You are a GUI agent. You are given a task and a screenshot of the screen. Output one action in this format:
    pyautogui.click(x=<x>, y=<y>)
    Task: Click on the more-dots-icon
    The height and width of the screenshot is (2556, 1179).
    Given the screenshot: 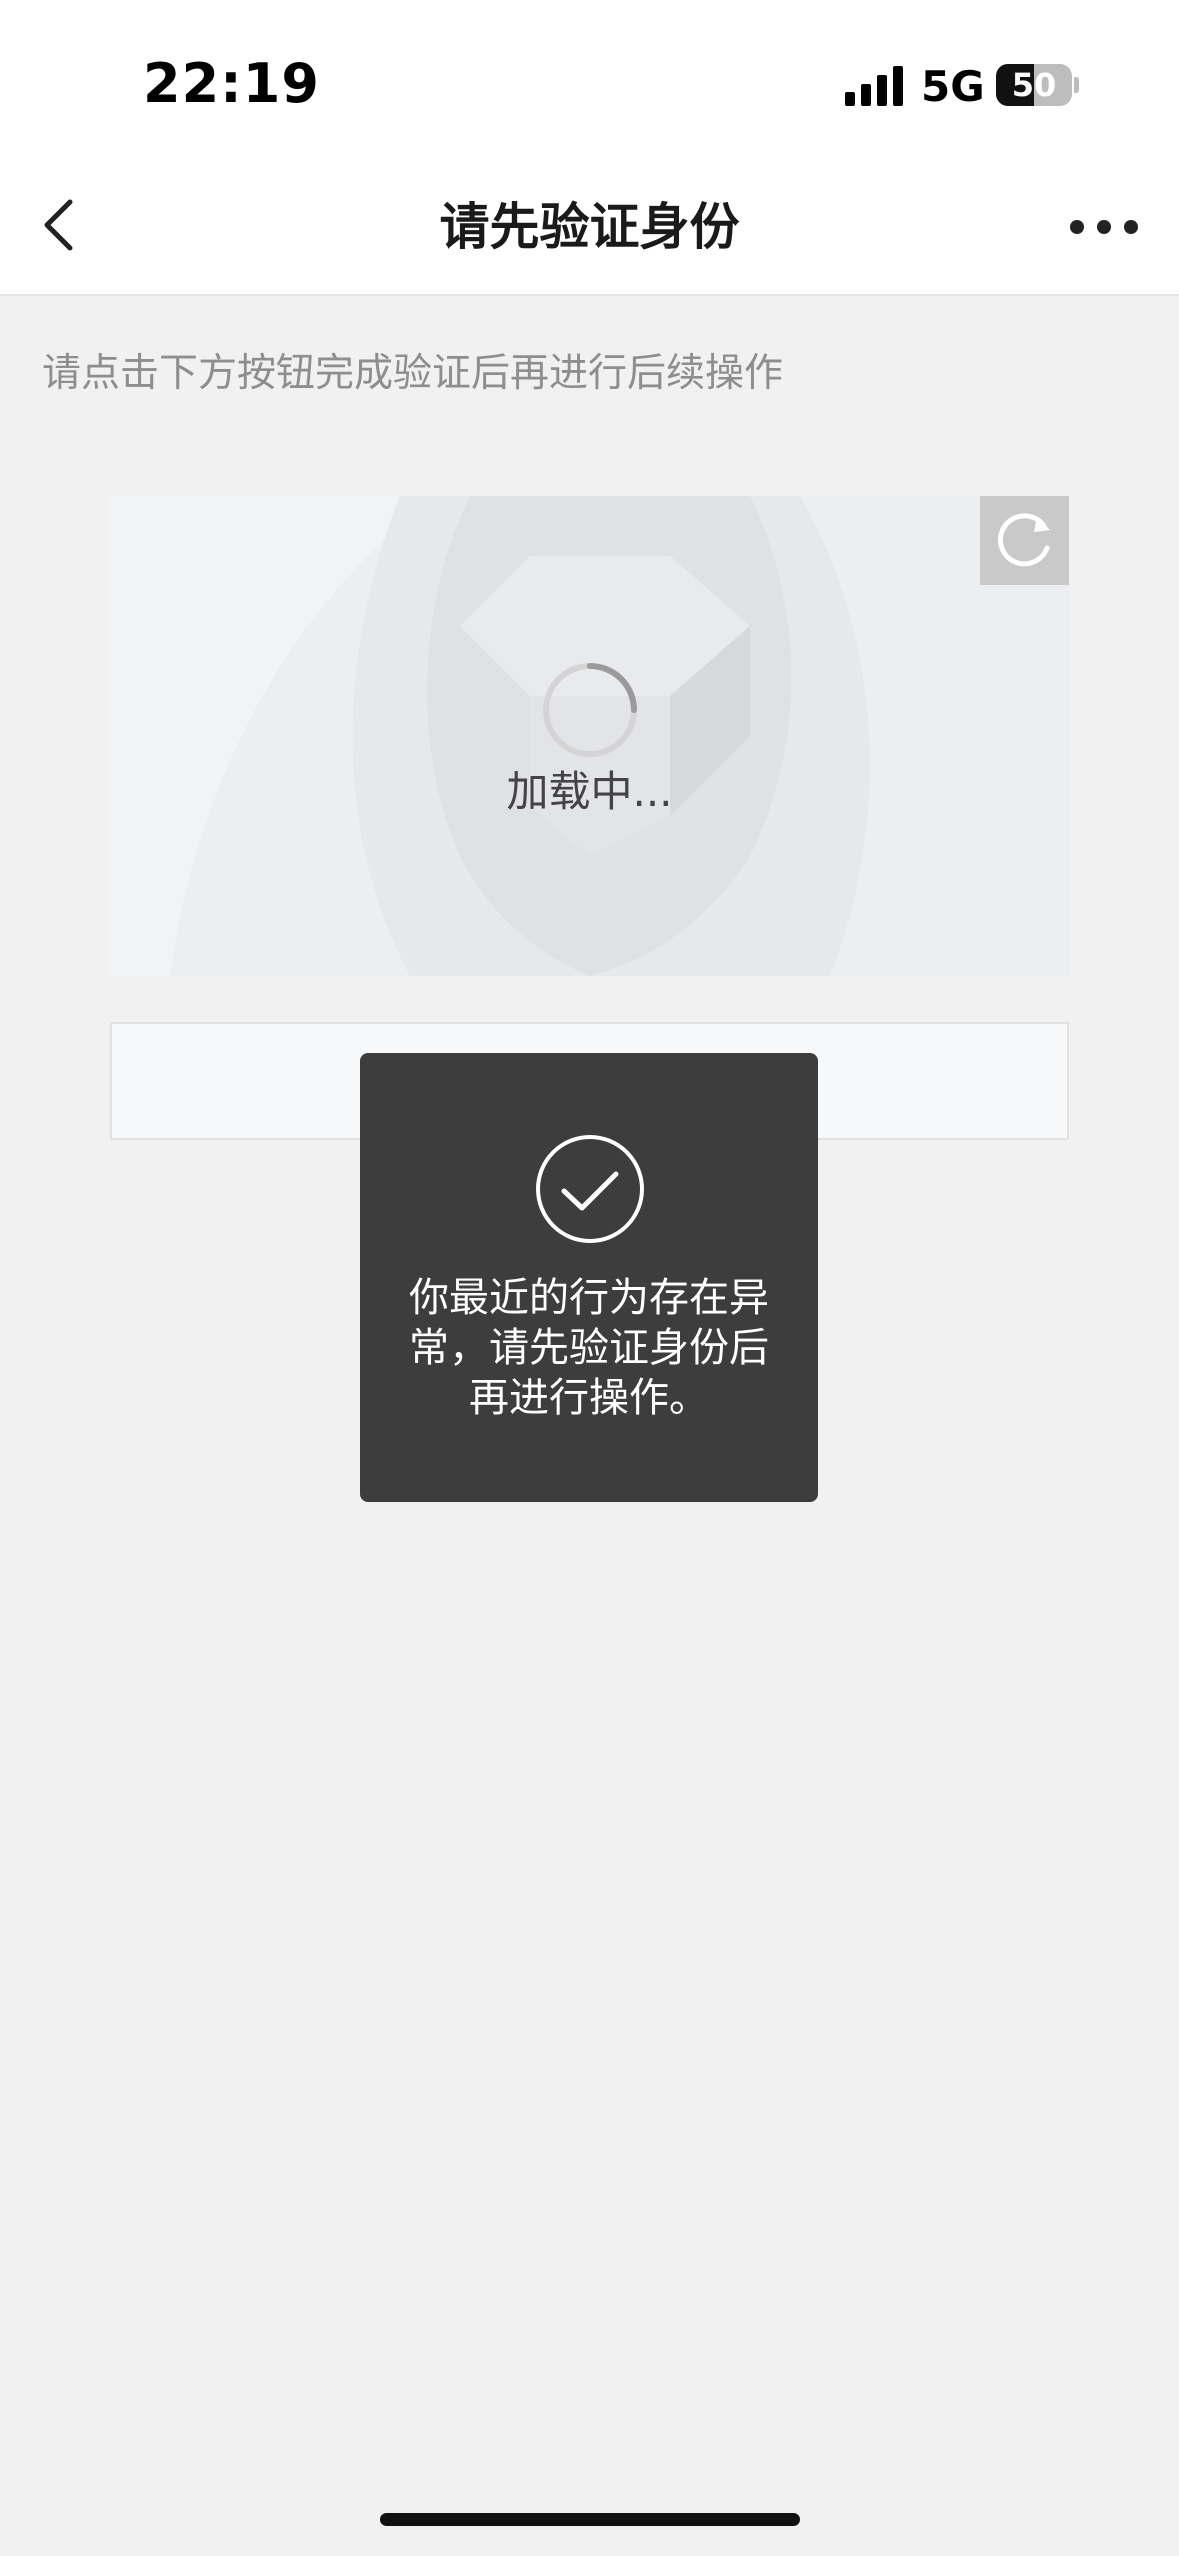 What is the action you would take?
    pyautogui.click(x=1104, y=227)
    